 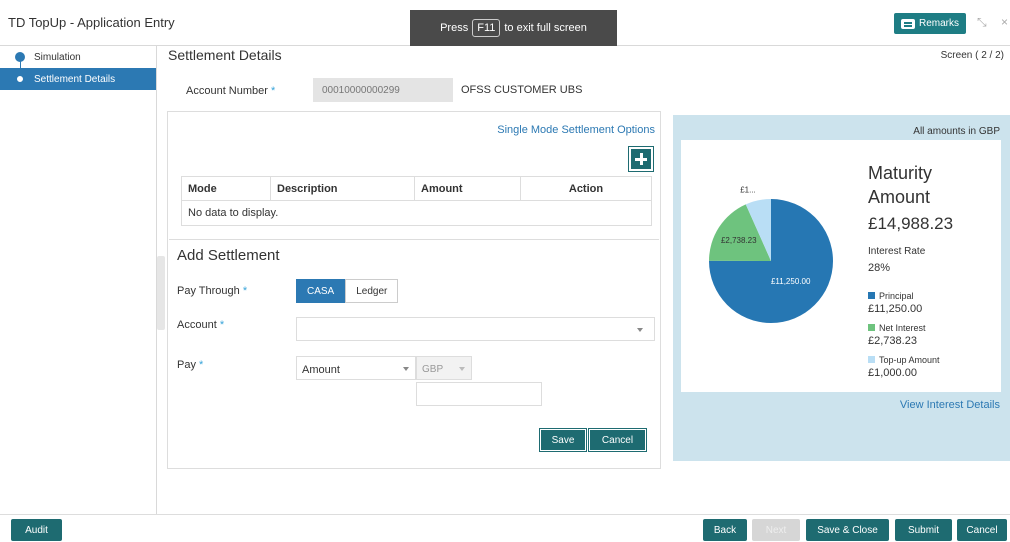 I want to click on save-close-button: Save & Close, so click(x=847, y=530).